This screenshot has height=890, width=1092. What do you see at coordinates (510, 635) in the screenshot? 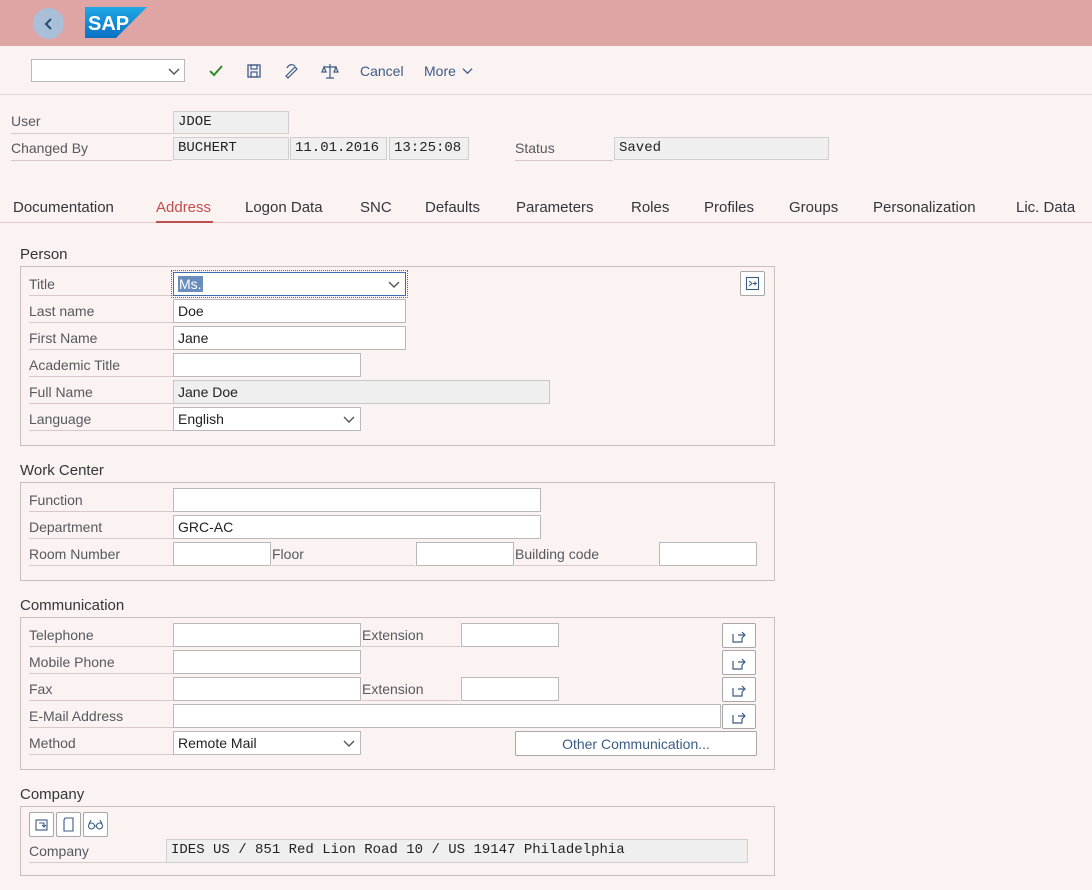
I see `telephone-extension-input` at bounding box center [510, 635].